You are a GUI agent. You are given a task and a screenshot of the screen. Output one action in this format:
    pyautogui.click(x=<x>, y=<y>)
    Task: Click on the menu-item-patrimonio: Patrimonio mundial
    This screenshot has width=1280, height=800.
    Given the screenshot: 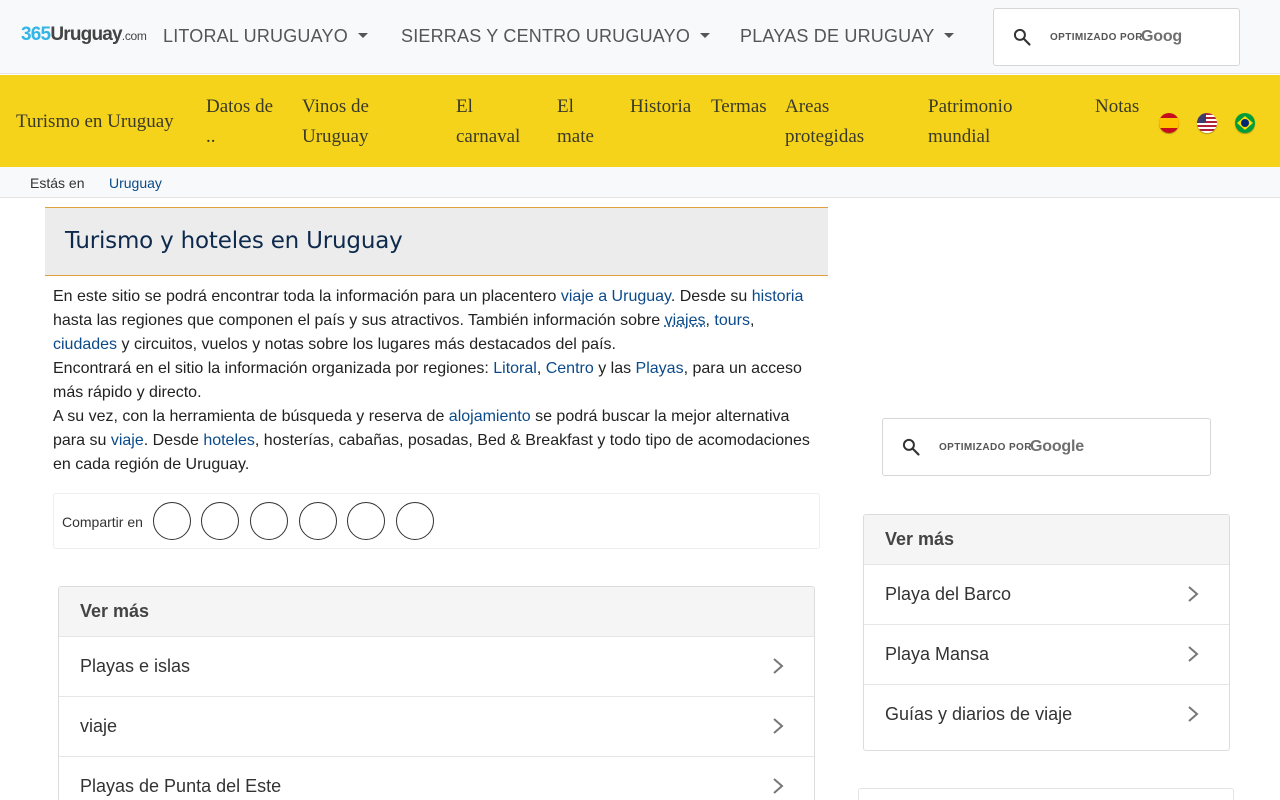 What is the action you would take?
    pyautogui.click(x=970, y=122)
    